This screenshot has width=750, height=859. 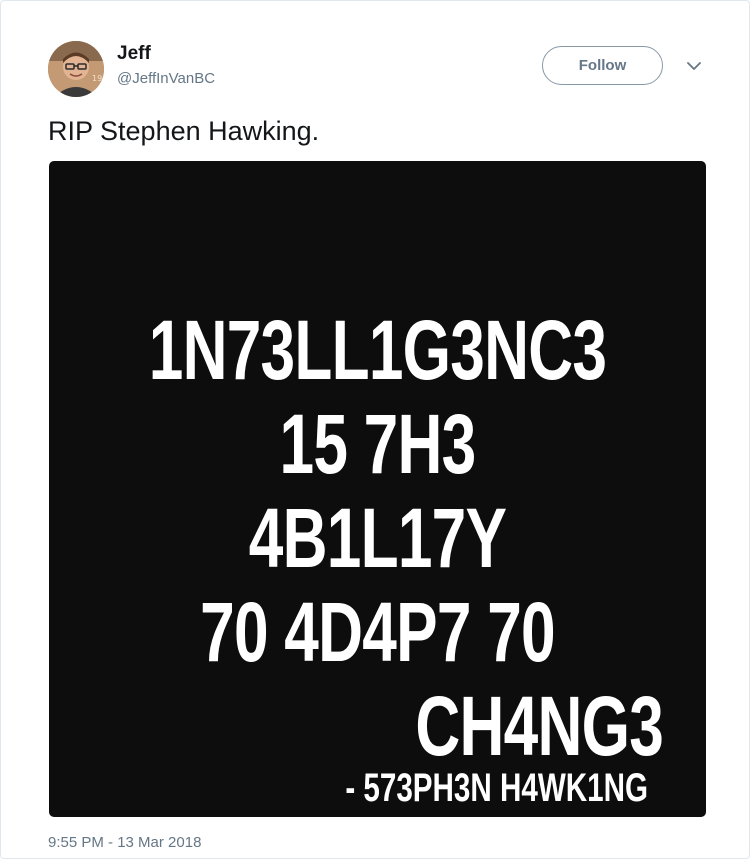 What do you see at coordinates (184, 131) in the screenshot?
I see `tweet-text: RIP Stephen Hawking.` at bounding box center [184, 131].